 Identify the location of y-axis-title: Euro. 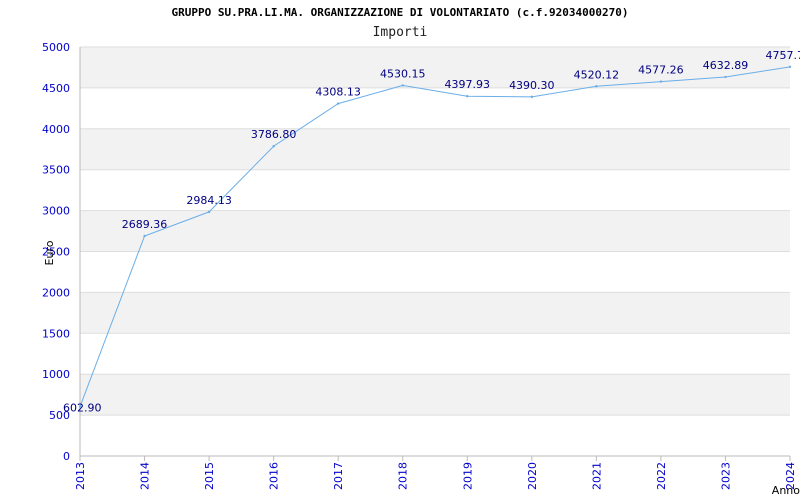
(49, 252).